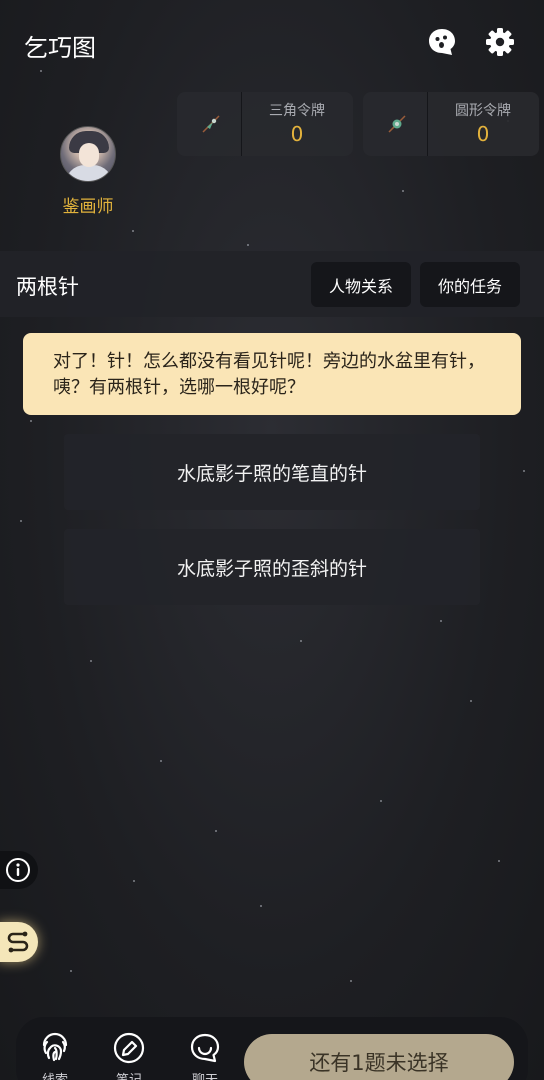 The width and height of the screenshot is (544, 1080). I want to click on submit-button: 还有1题未选择, so click(379, 1057).